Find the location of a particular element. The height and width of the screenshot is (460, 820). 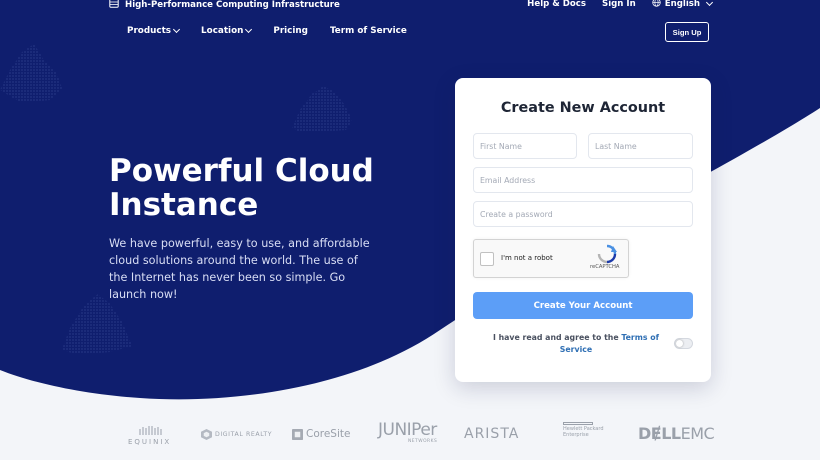

dell-emc-logo: DɆLL EMC is located at coordinates (676, 433).